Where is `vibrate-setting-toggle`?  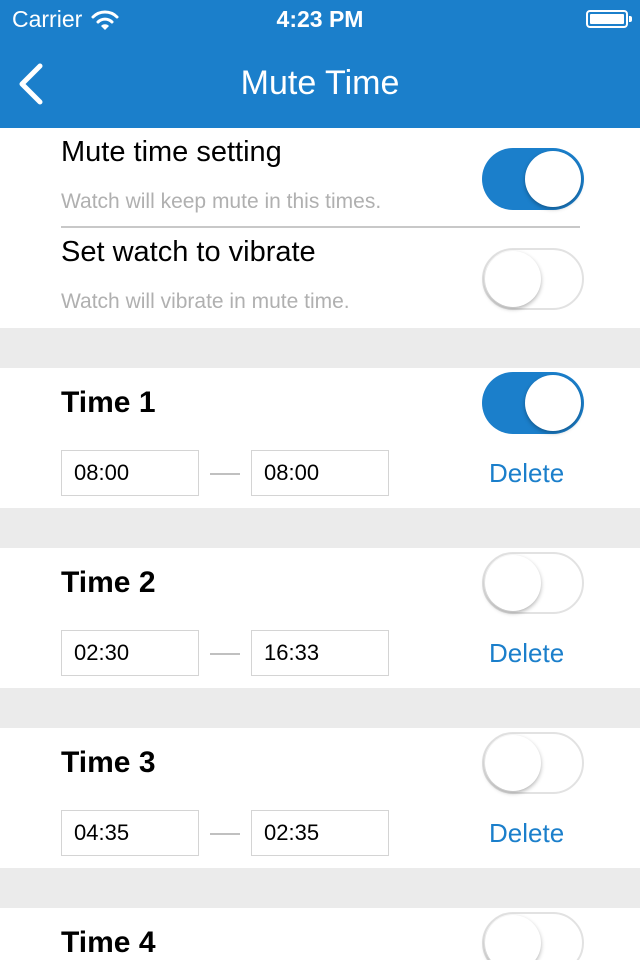
vibrate-setting-toggle is located at coordinates (533, 279).